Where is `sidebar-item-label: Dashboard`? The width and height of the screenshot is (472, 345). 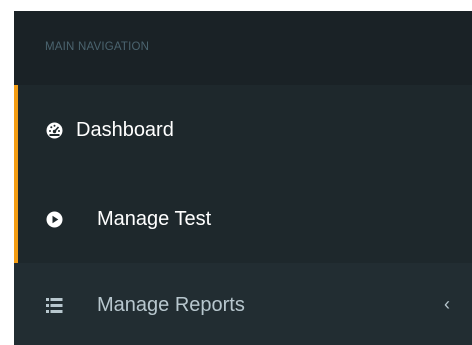 sidebar-item-label: Dashboard is located at coordinates (125, 130).